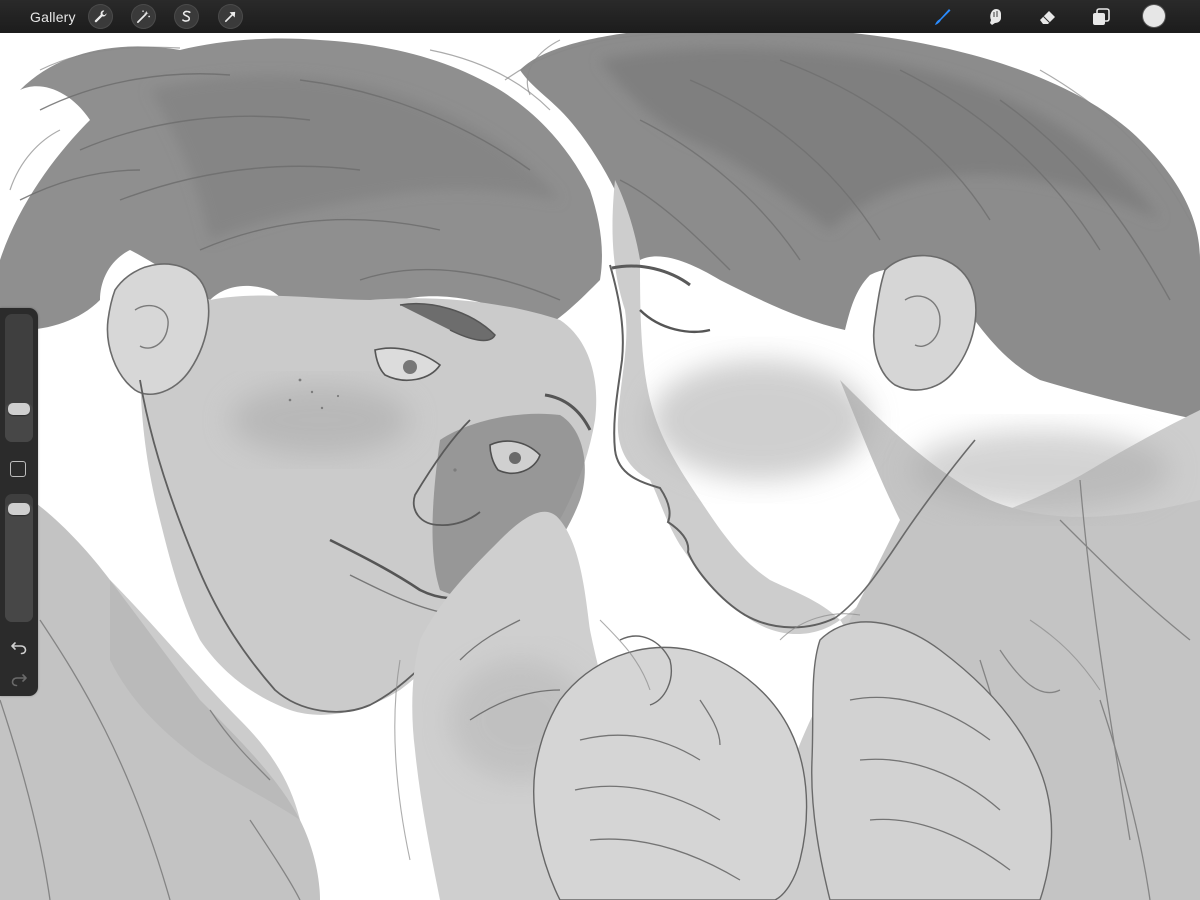  I want to click on undo-icon, so click(19, 648).